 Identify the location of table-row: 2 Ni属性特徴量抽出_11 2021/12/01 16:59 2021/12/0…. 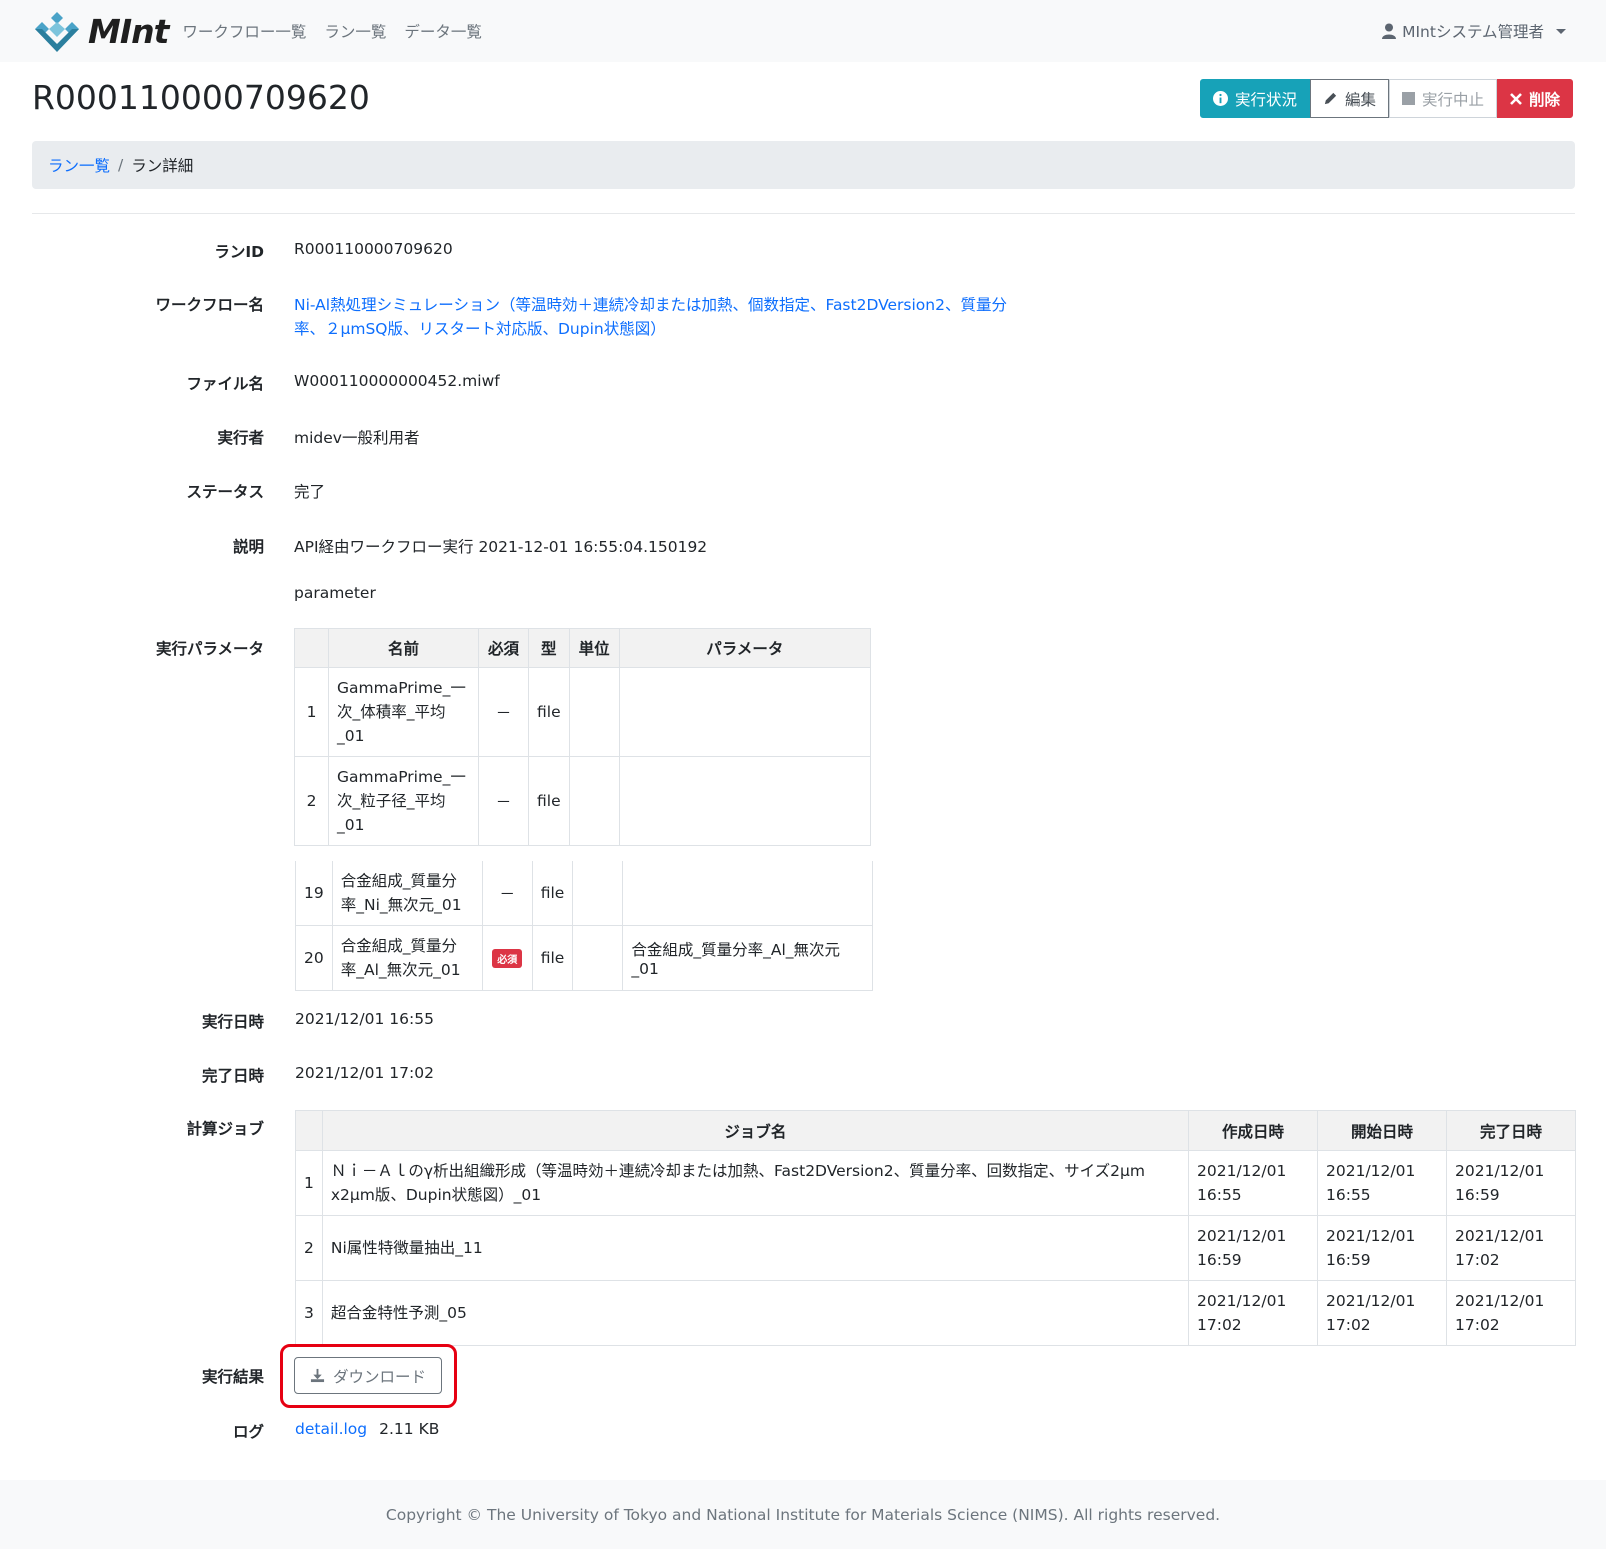
(935, 1248).